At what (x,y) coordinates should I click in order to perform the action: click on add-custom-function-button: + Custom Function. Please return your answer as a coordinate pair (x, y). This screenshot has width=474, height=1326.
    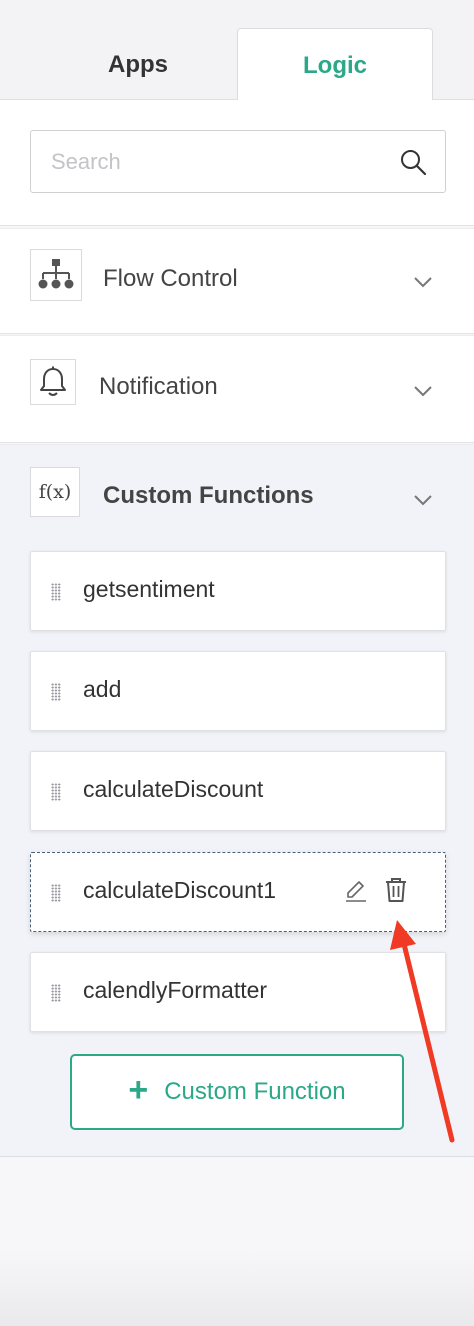
    Looking at the image, I should click on (237, 1092).